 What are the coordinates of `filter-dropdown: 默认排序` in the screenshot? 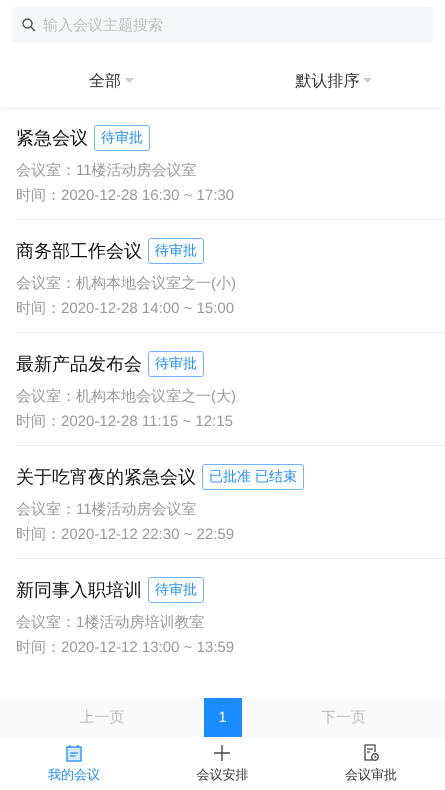 It's located at (333, 81).